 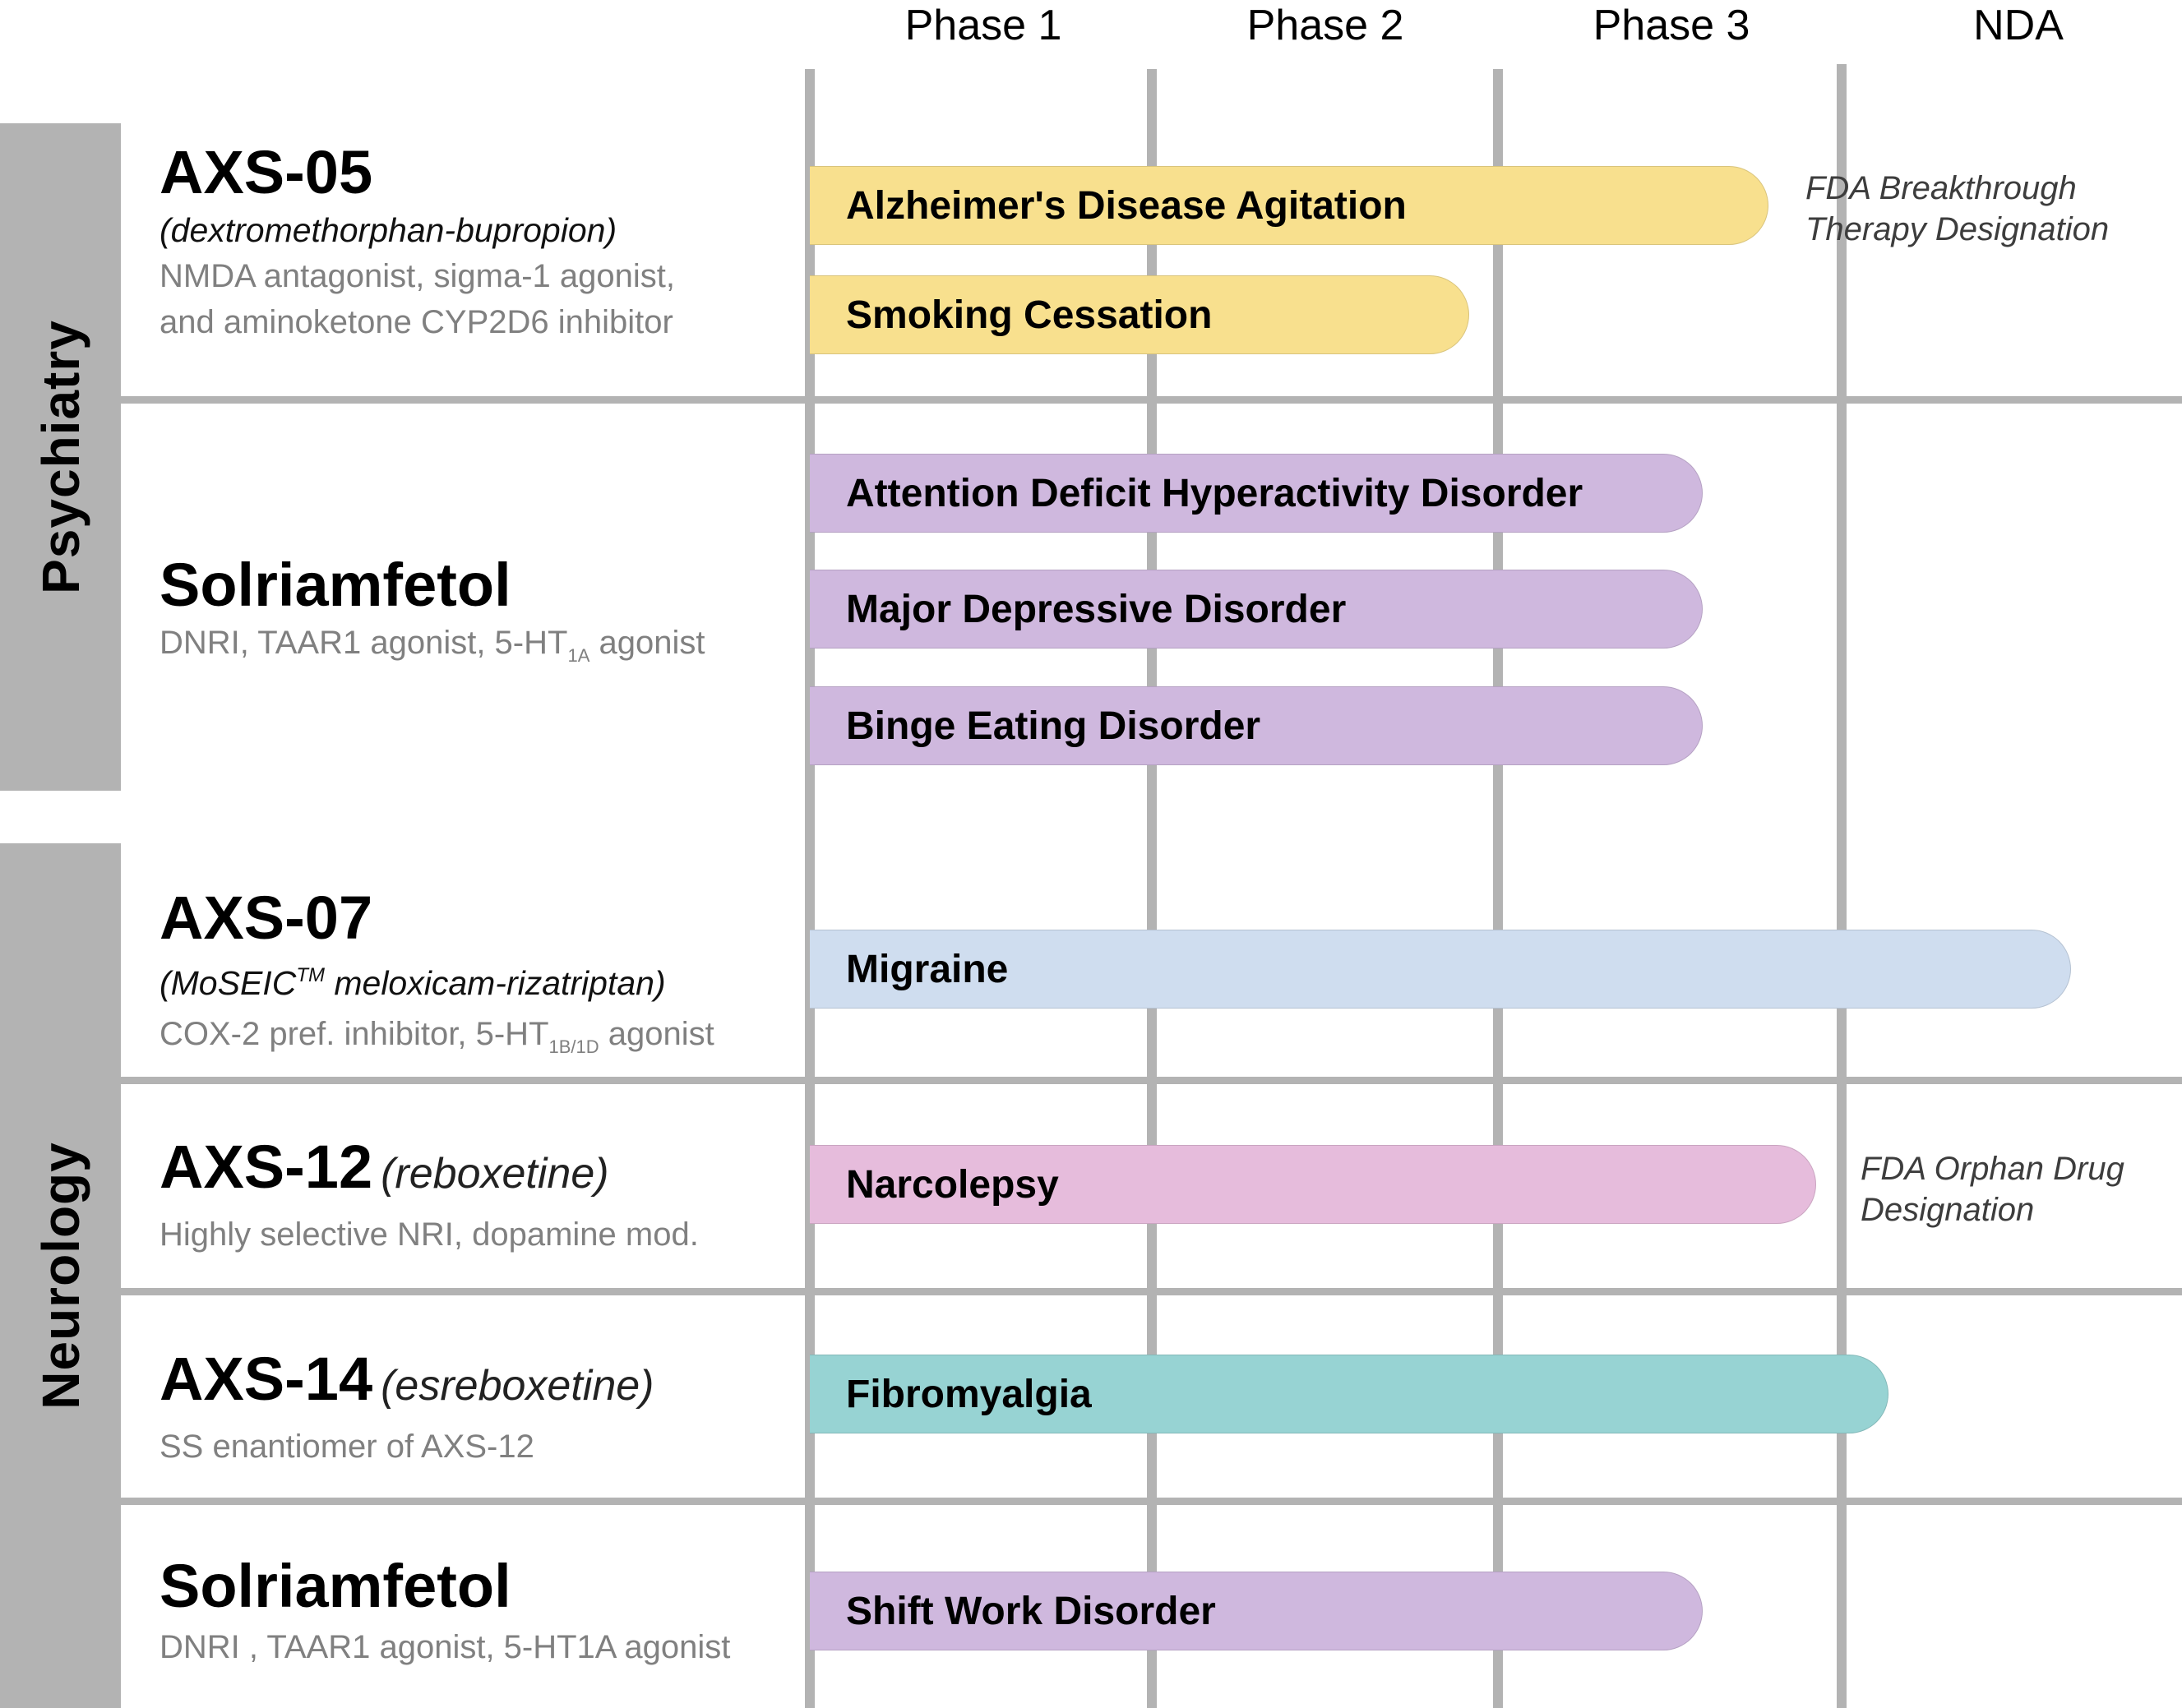 I want to click on bar-label: Shift Work Disorder, so click(x=1031, y=1611).